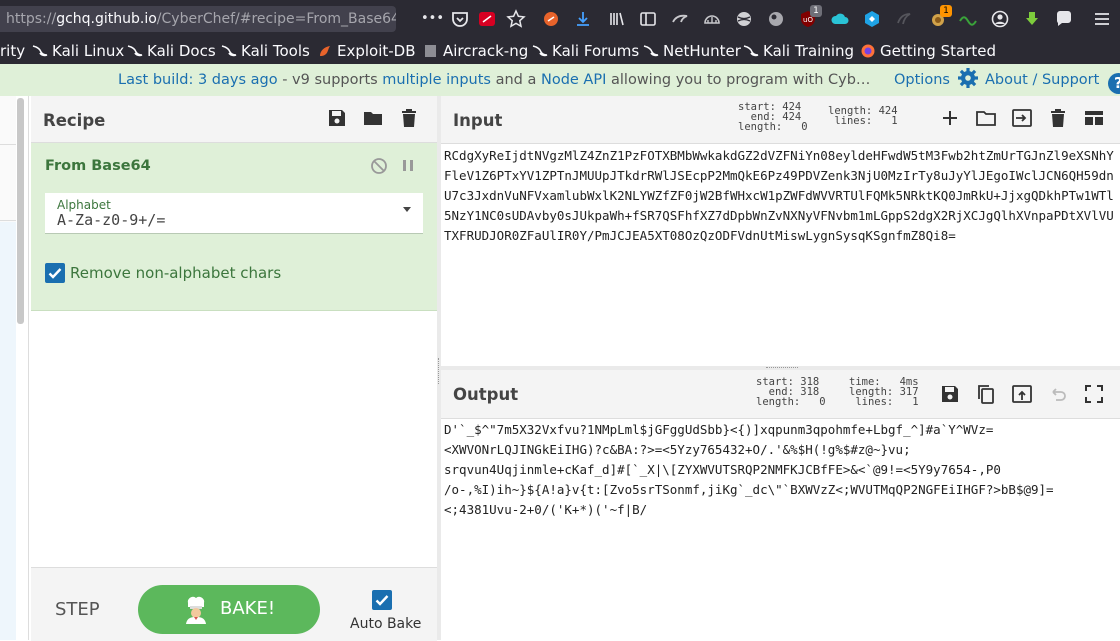 Image resolution: width=1120 pixels, height=641 pixels. Describe the element at coordinates (171, 51) in the screenshot. I see `bookmark-item: Kali Docs` at that location.